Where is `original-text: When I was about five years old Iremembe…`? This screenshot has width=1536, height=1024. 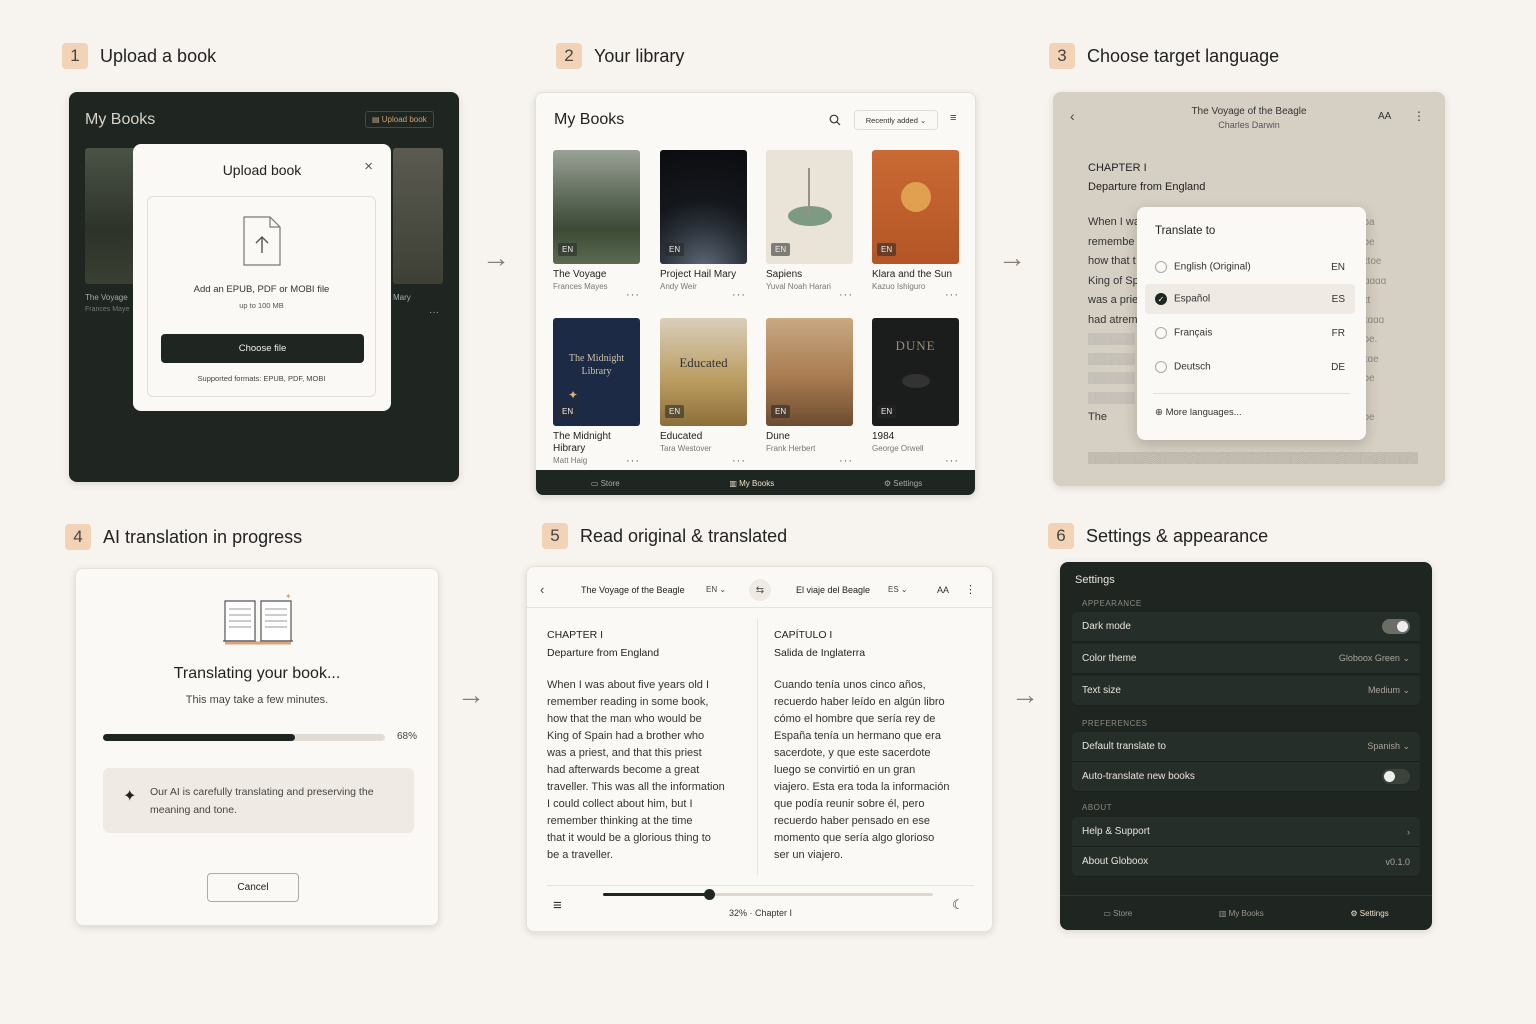
original-text: When I was about five years old Iremembe… is located at coordinates (636, 770).